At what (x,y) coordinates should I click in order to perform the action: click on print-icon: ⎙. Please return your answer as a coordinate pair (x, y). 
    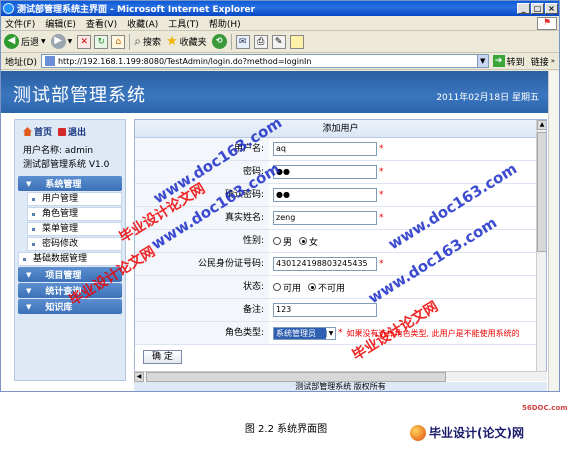
    Looking at the image, I should click on (260, 41).